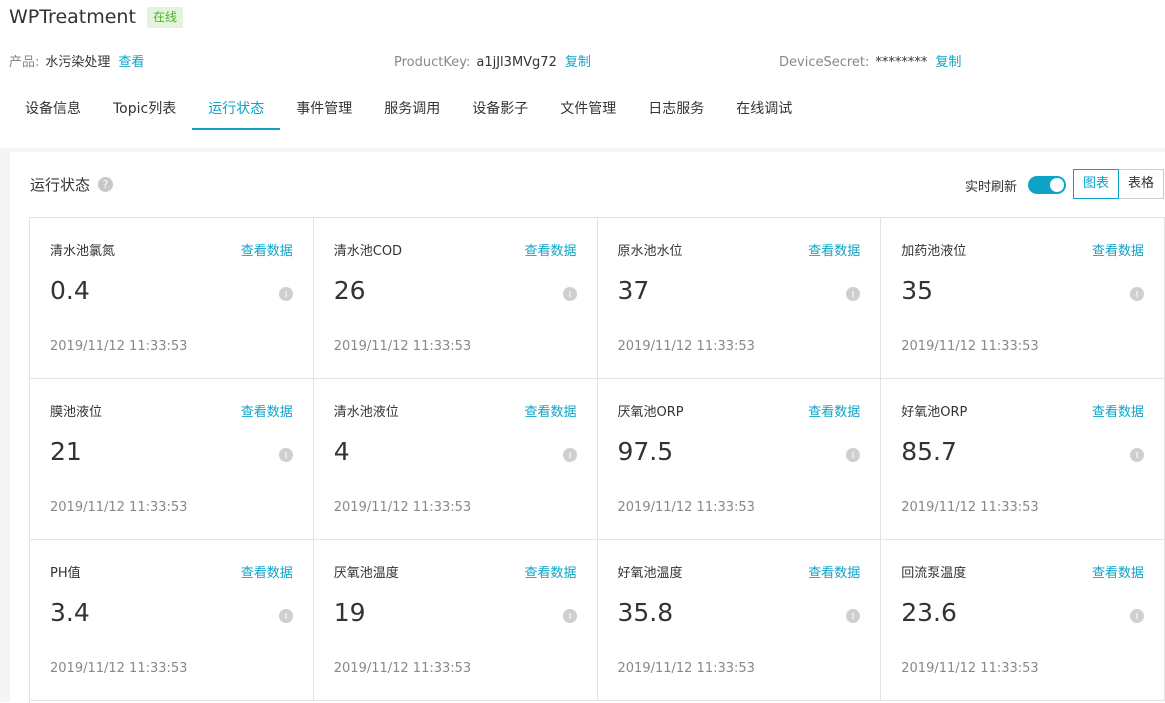 Image resolution: width=1165 pixels, height=703 pixels. What do you see at coordinates (24, 62) in the screenshot?
I see `product-label: 产品:` at bounding box center [24, 62].